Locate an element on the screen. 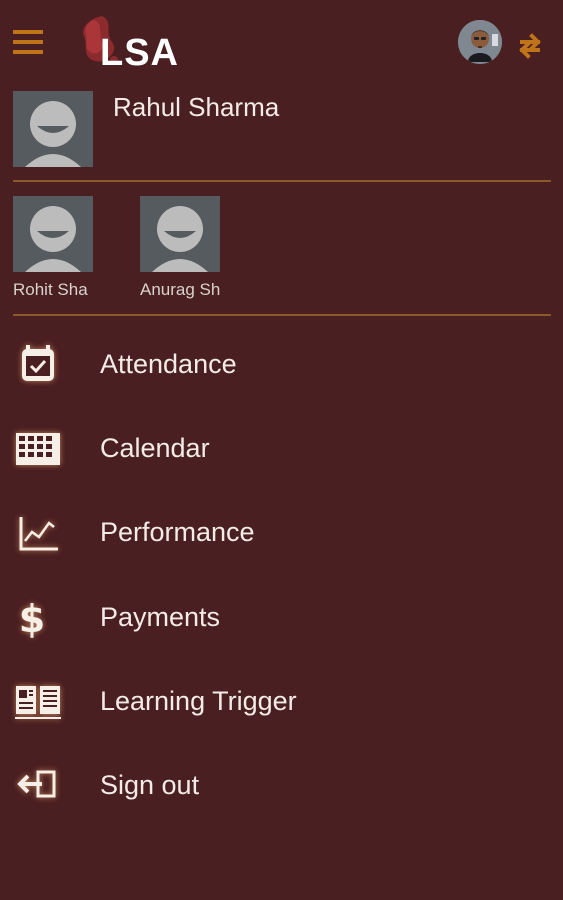  menu-item-payments: $ Payments is located at coordinates (281, 621).